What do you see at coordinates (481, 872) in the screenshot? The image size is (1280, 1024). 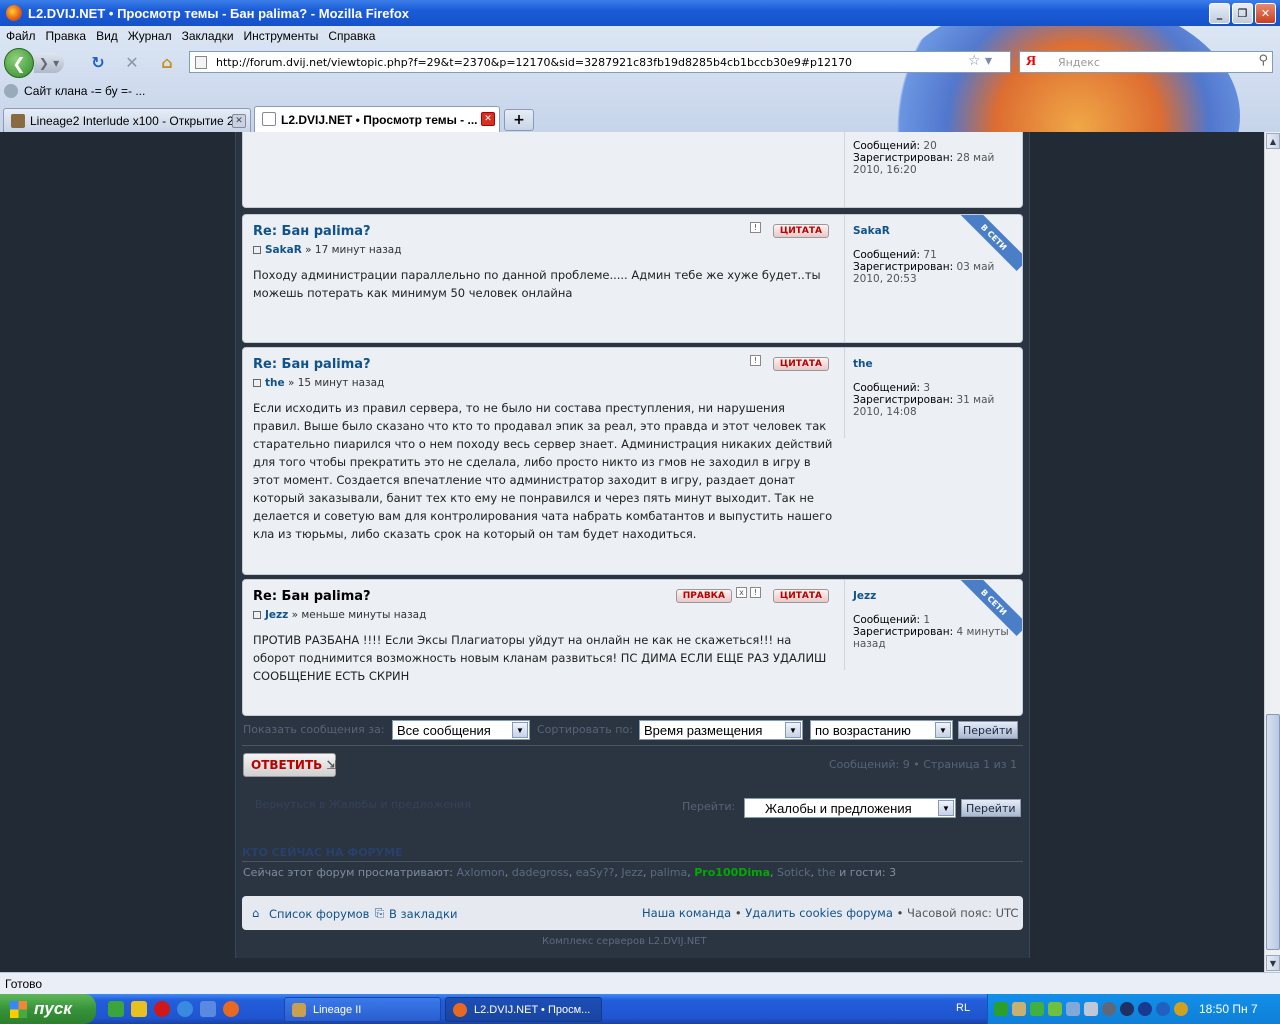 I see `online-user-link: Axlomon` at bounding box center [481, 872].